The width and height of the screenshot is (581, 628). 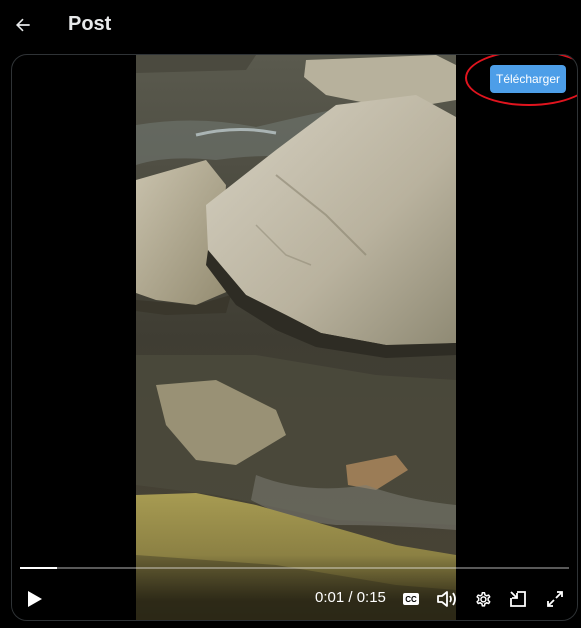 I want to click on cc-icon: CC, so click(x=411, y=599).